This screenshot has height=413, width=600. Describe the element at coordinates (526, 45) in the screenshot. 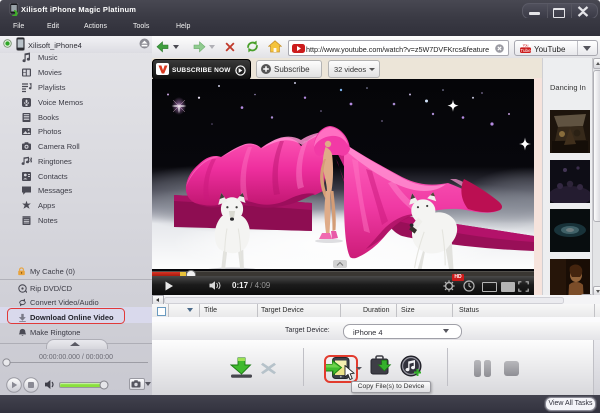

I see `svg-text: You` at that location.